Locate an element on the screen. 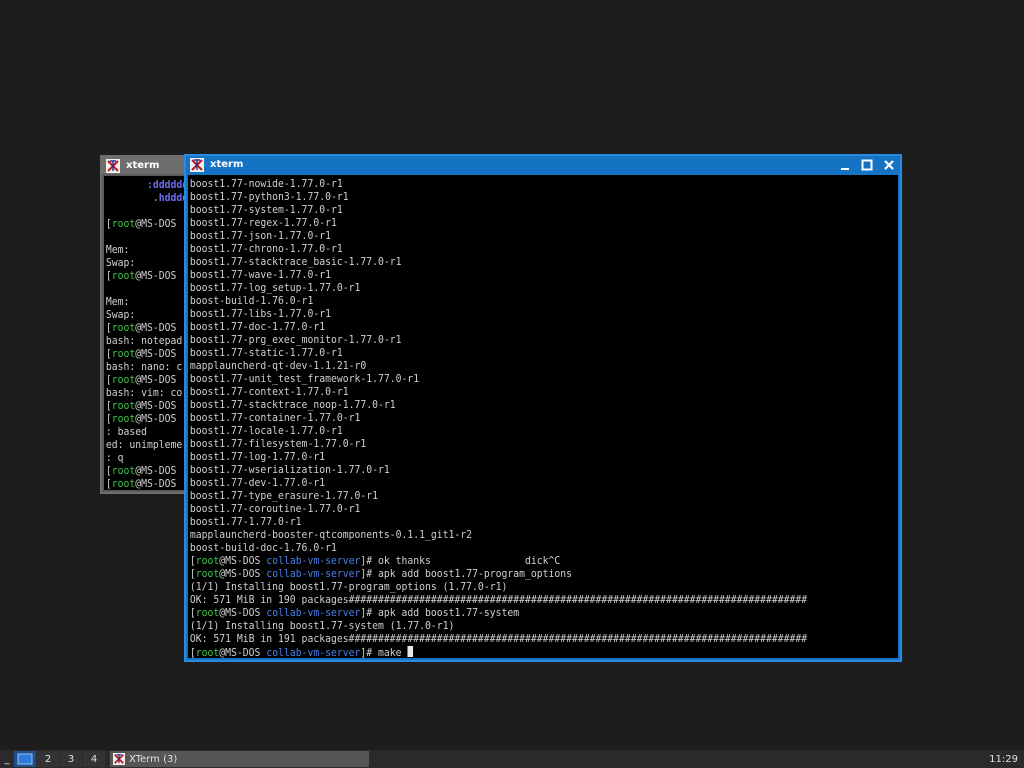 Image resolution: width=1024 pixels, height=768 pixels. terminal-text: boost1.77-context-1.77.0-r1 is located at coordinates (269, 392).